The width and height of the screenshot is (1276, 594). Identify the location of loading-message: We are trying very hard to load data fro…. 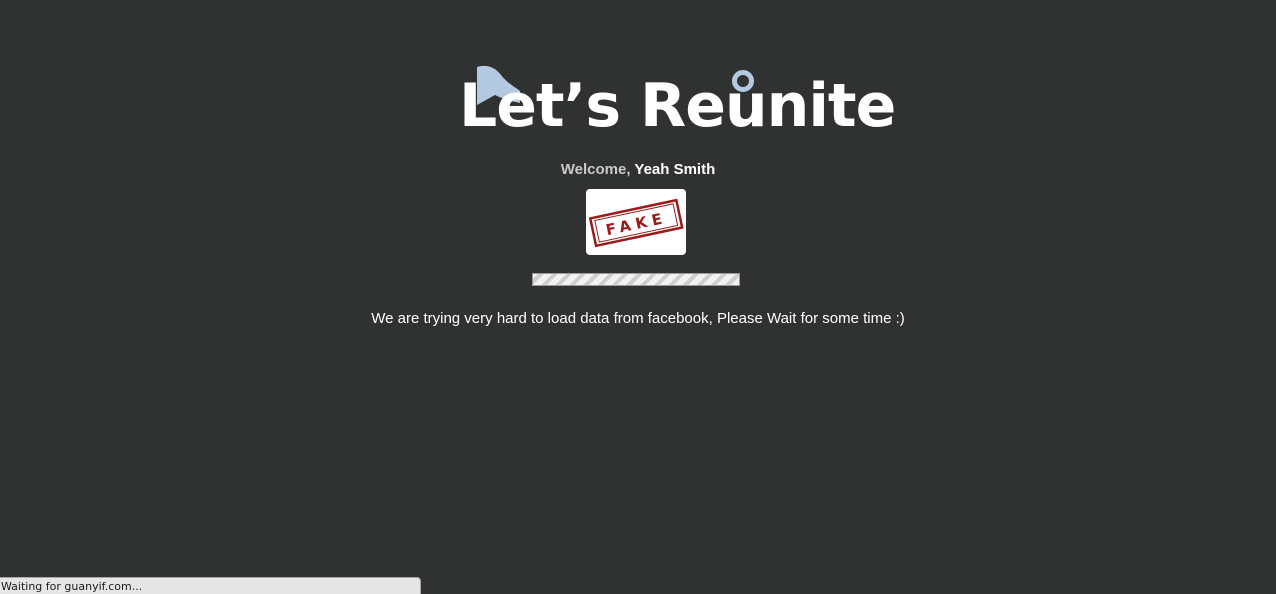
(638, 318).